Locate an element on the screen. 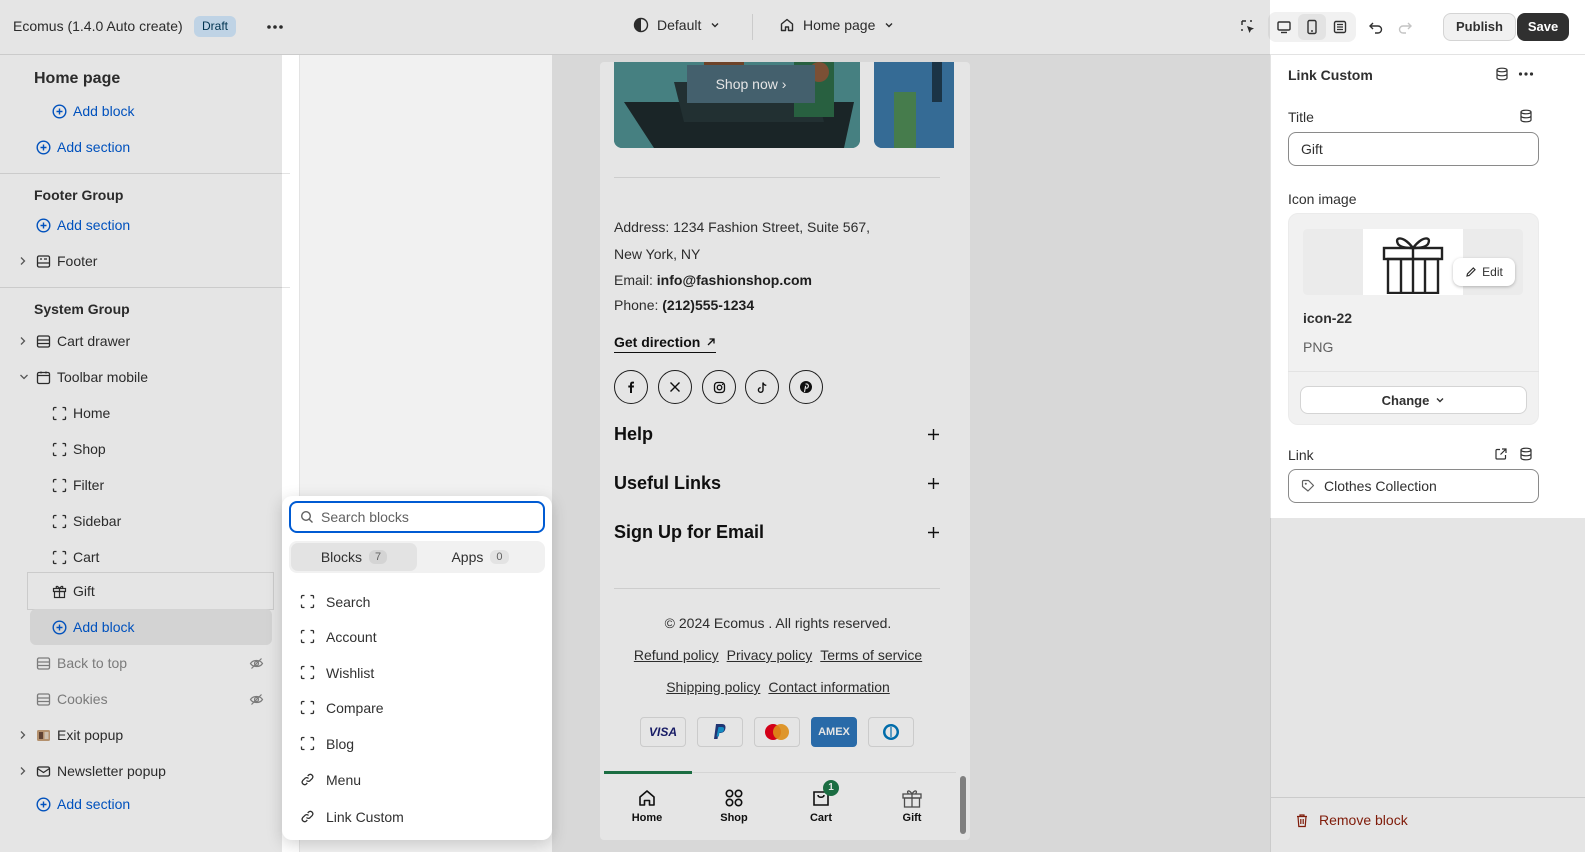 Image resolution: width=1585 pixels, height=852 pixels. tab-label: Blocks is located at coordinates (341, 557).